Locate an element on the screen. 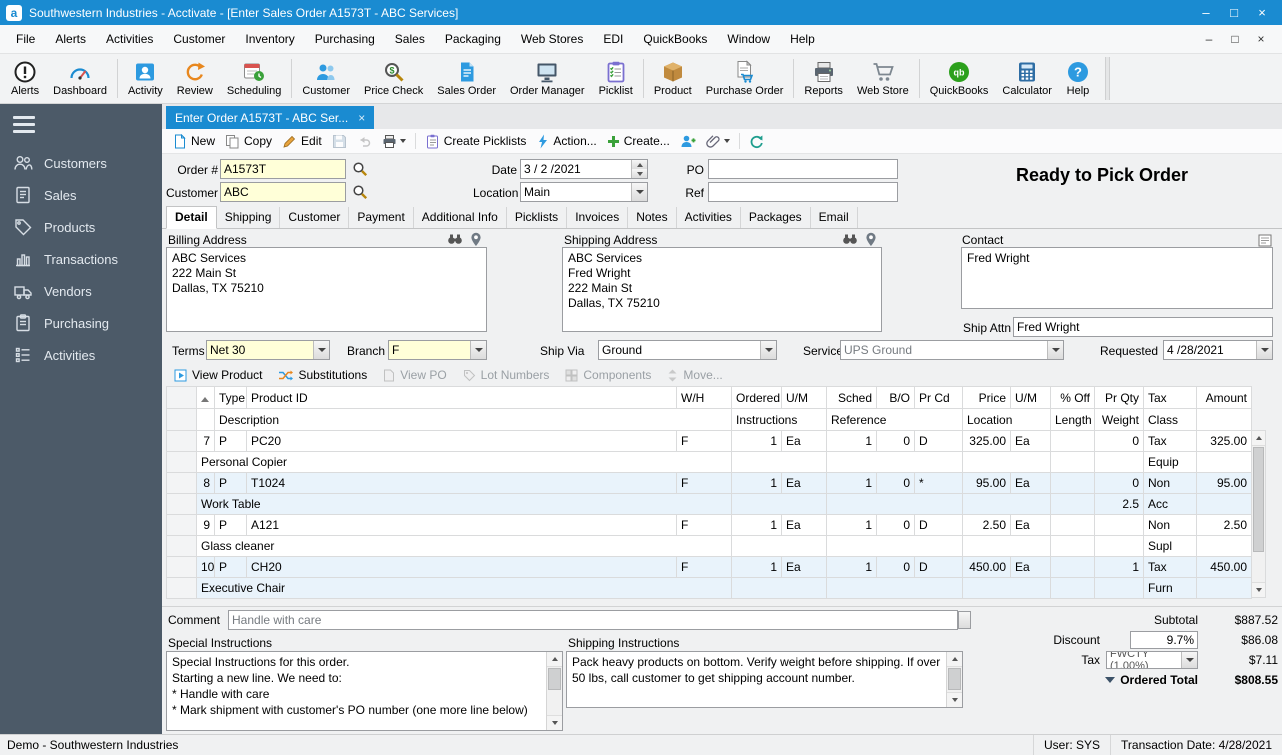  sort-column-header is located at coordinates (205, 397).